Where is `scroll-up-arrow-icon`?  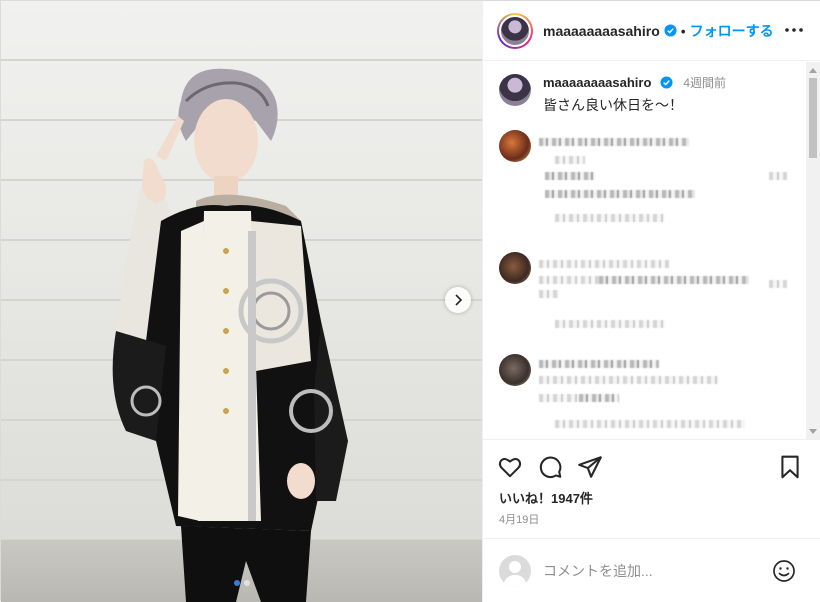
scroll-up-arrow-icon is located at coordinates (813, 70).